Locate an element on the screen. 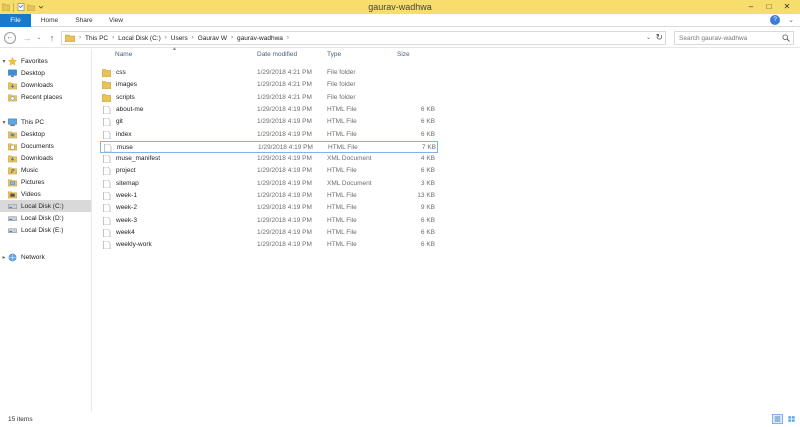  file-row: project 1/29/2018 4:19 PM HTML File 6 KB is located at coordinates (269, 171).